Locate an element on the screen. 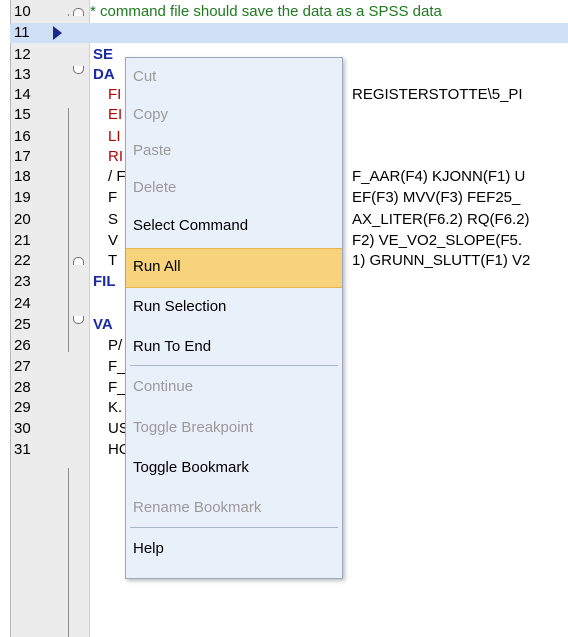 The image size is (568, 637). line-number: 25 is located at coordinates (22, 324).